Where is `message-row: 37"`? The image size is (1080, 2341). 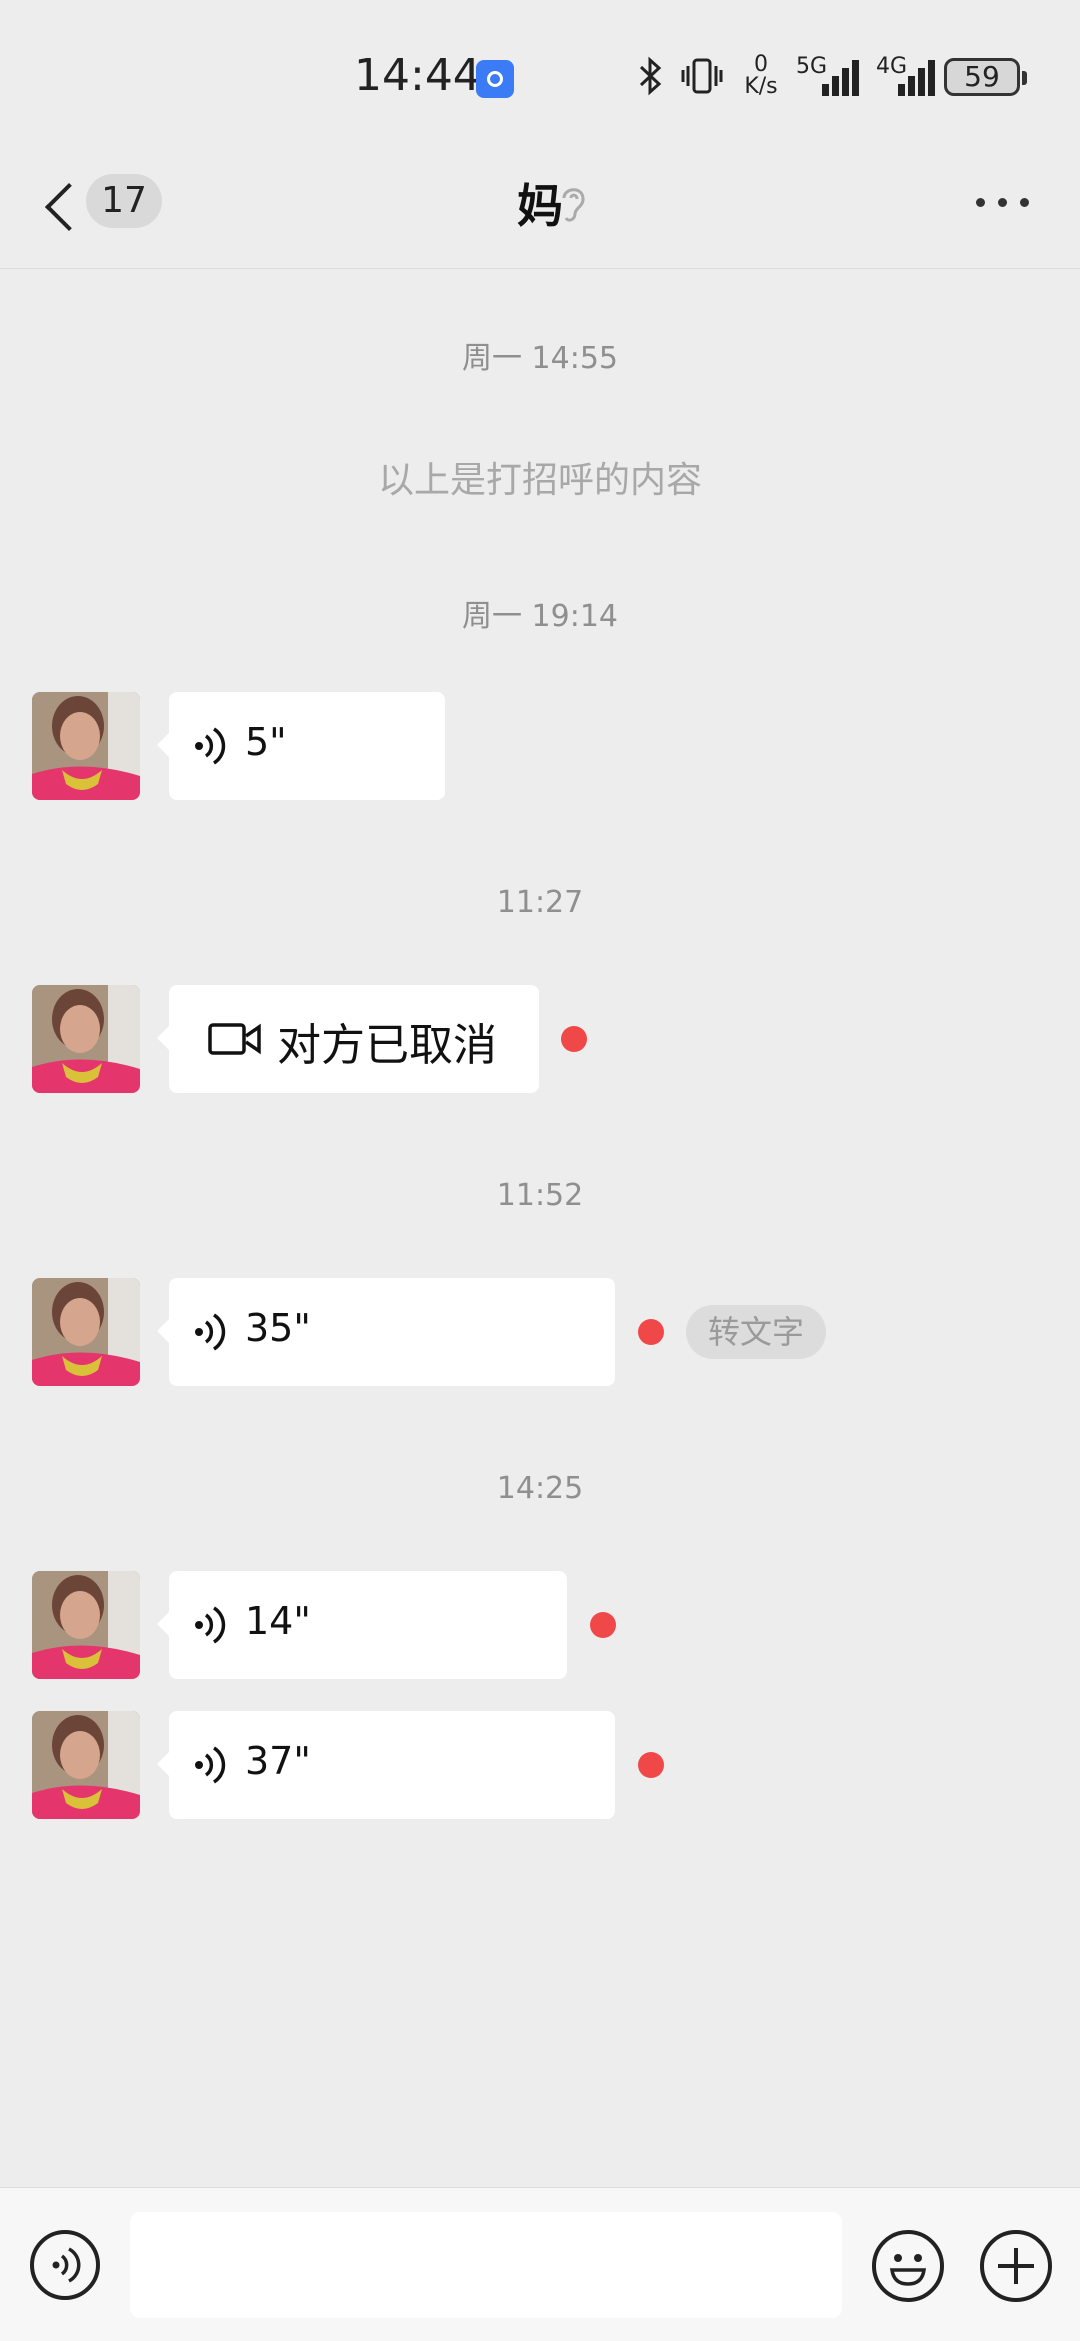
message-row: 37" is located at coordinates (482, 1765).